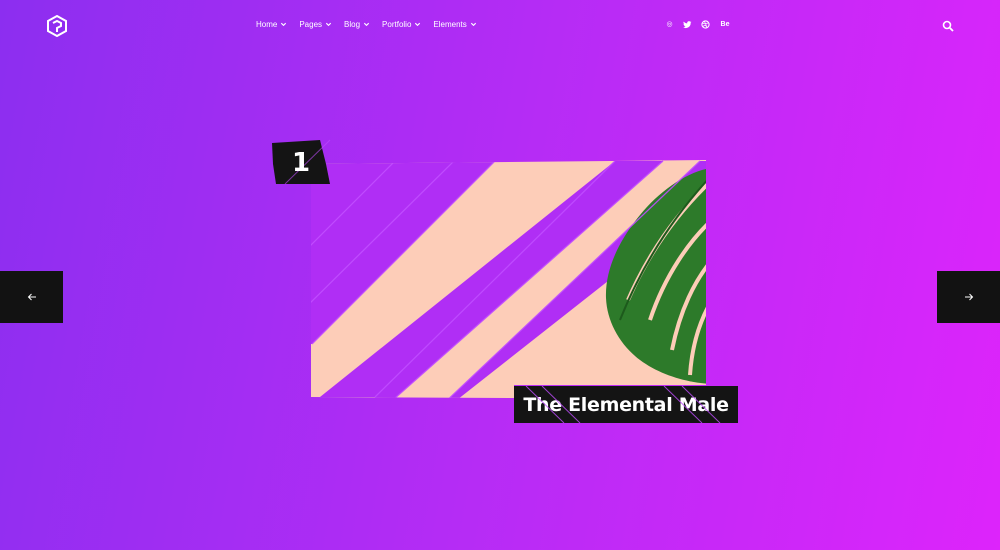 The width and height of the screenshot is (1000, 550). I want to click on slide-number: 1, so click(301, 163).